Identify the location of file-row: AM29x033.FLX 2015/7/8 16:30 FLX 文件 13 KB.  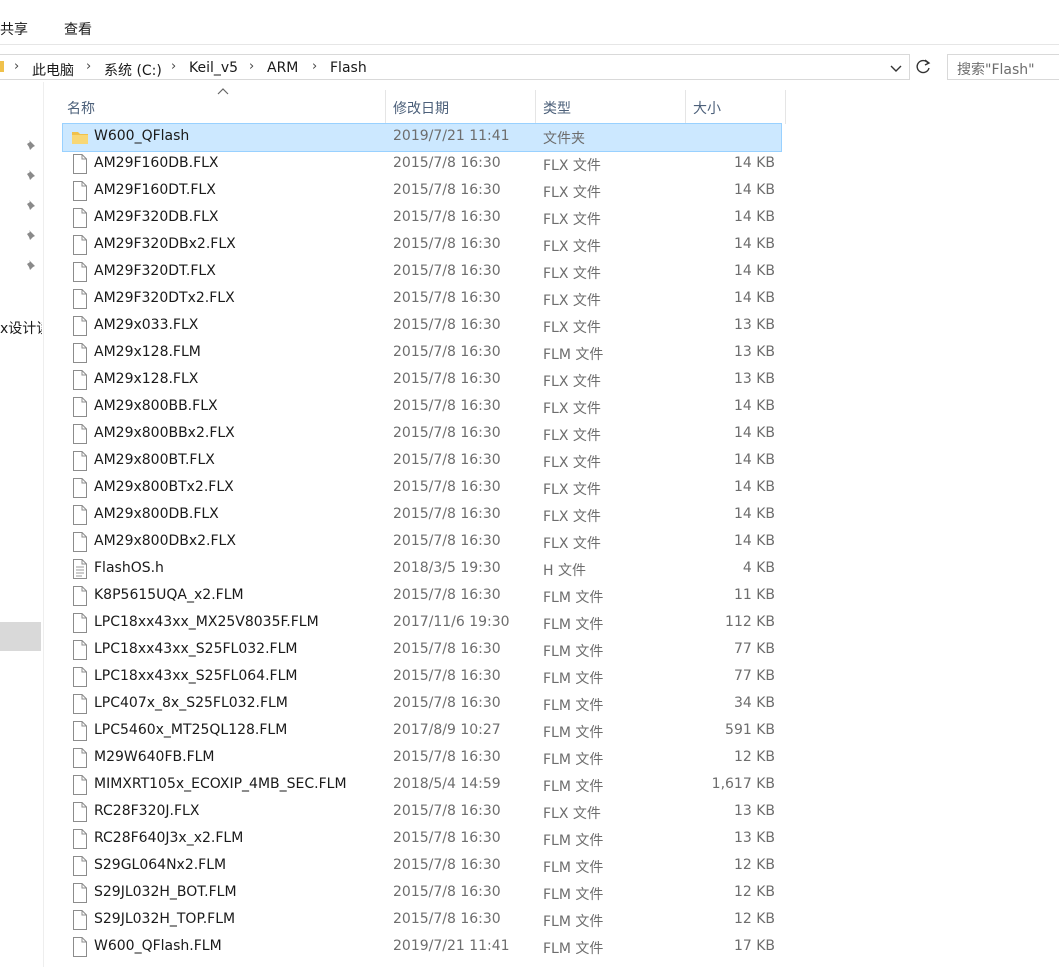
(422, 326).